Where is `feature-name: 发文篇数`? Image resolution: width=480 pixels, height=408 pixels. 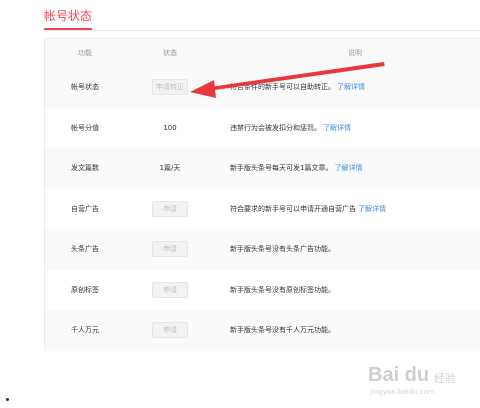 feature-name: 发文篇数 is located at coordinates (85, 168).